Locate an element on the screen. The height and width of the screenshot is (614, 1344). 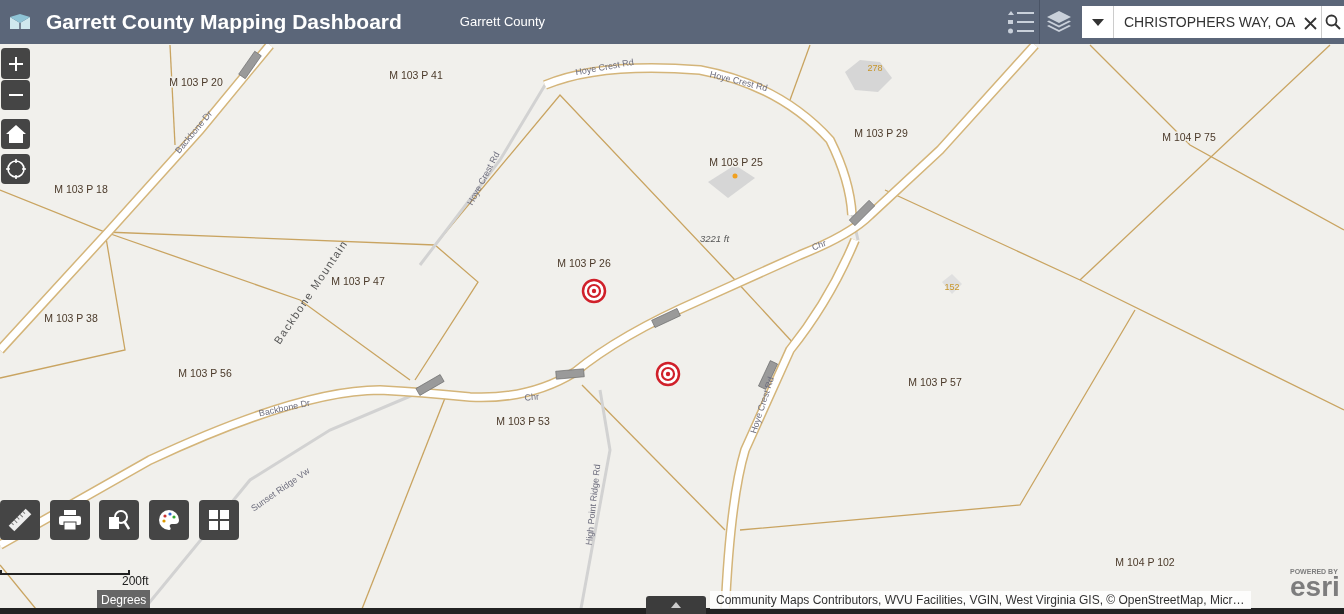
parcel-label: M 103 P 26 is located at coordinates (584, 263).